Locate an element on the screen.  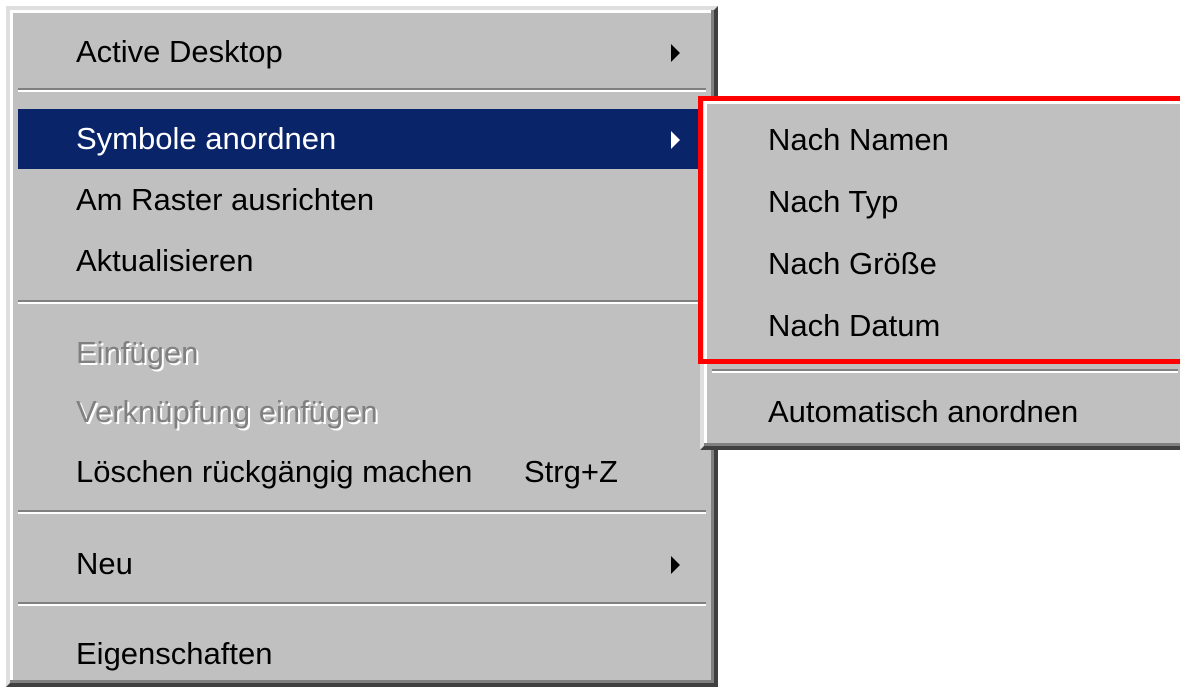
submenu-item-automatisch-anordnen: Automatisch anordnen is located at coordinates (946, 412).